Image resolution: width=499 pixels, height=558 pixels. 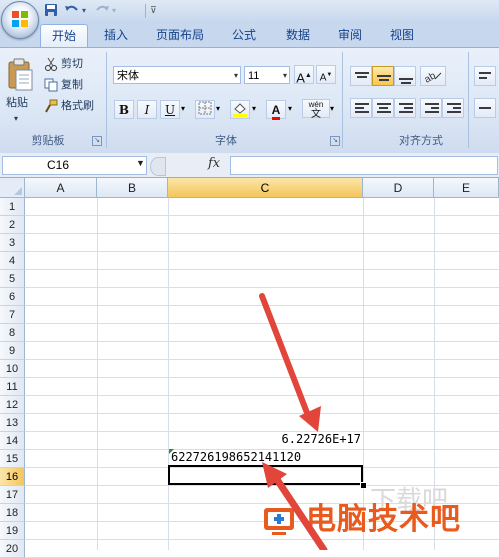 I want to click on column-header-c: C, so click(x=265, y=188).